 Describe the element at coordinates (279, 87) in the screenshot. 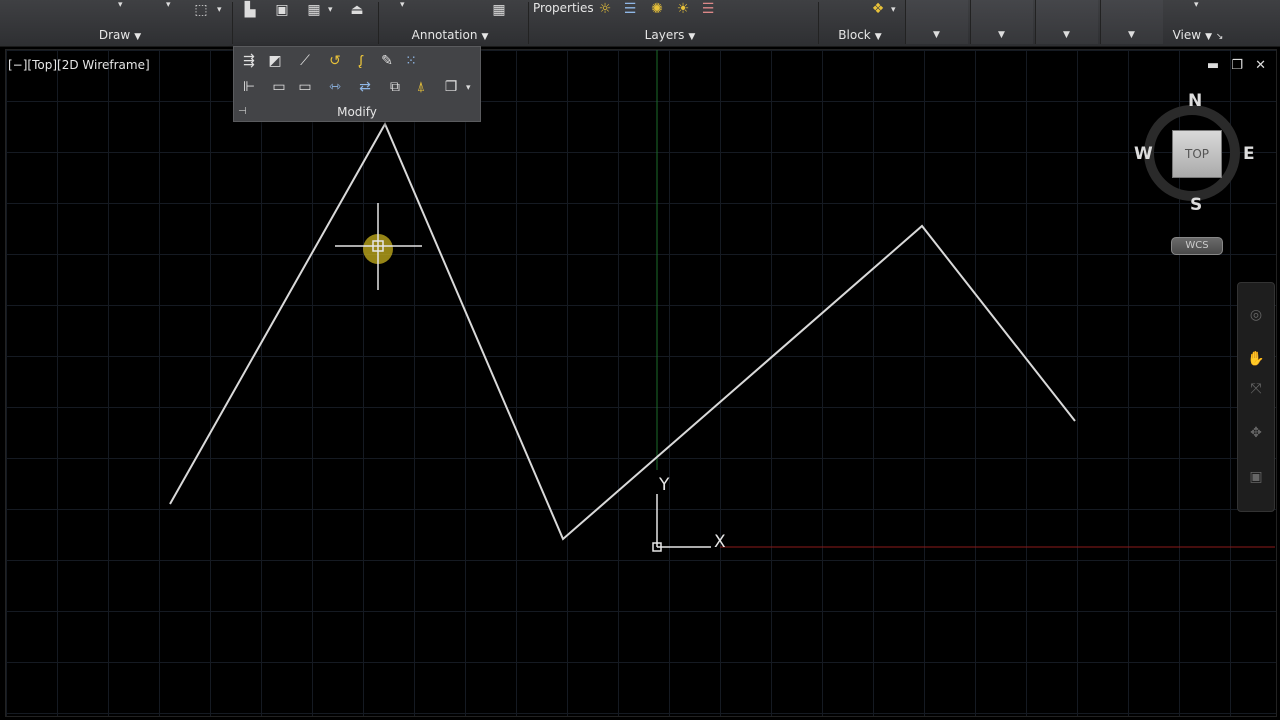

I see `mirror-tool-icon: ▭` at that location.